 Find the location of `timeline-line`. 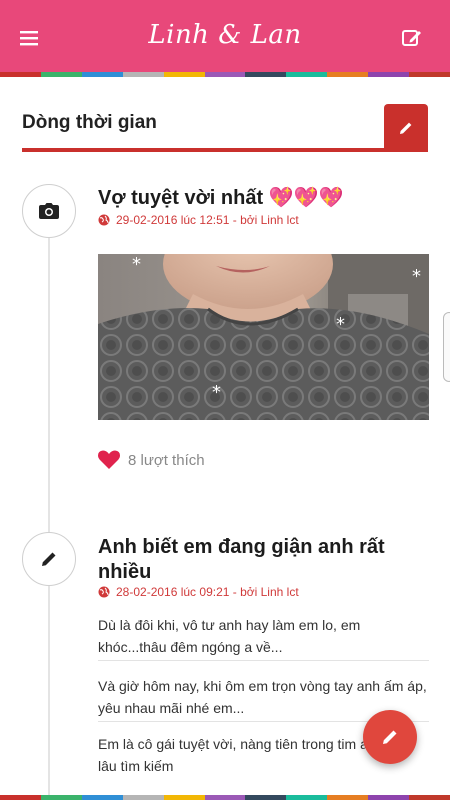

timeline-line is located at coordinates (49, 505).